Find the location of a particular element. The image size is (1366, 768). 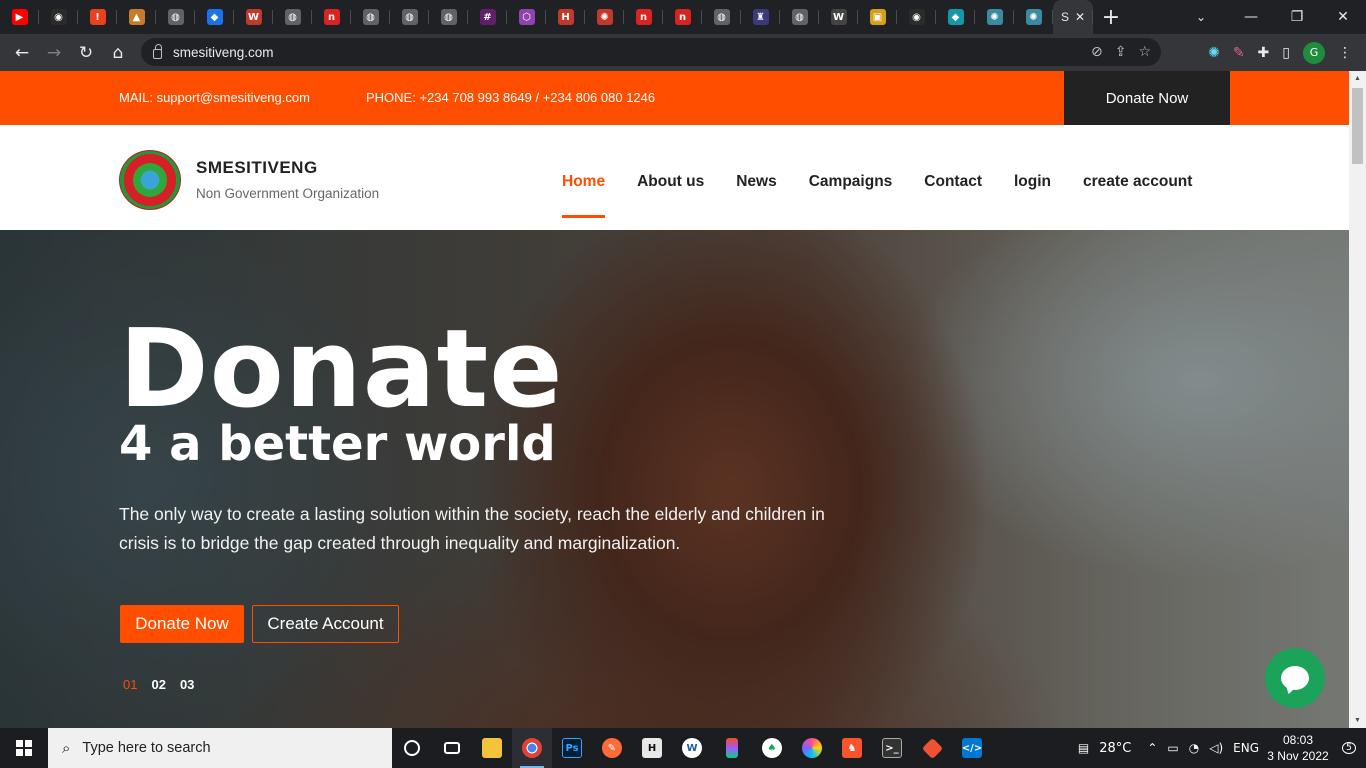

volume-icon: ◁) is located at coordinates (1216, 748).